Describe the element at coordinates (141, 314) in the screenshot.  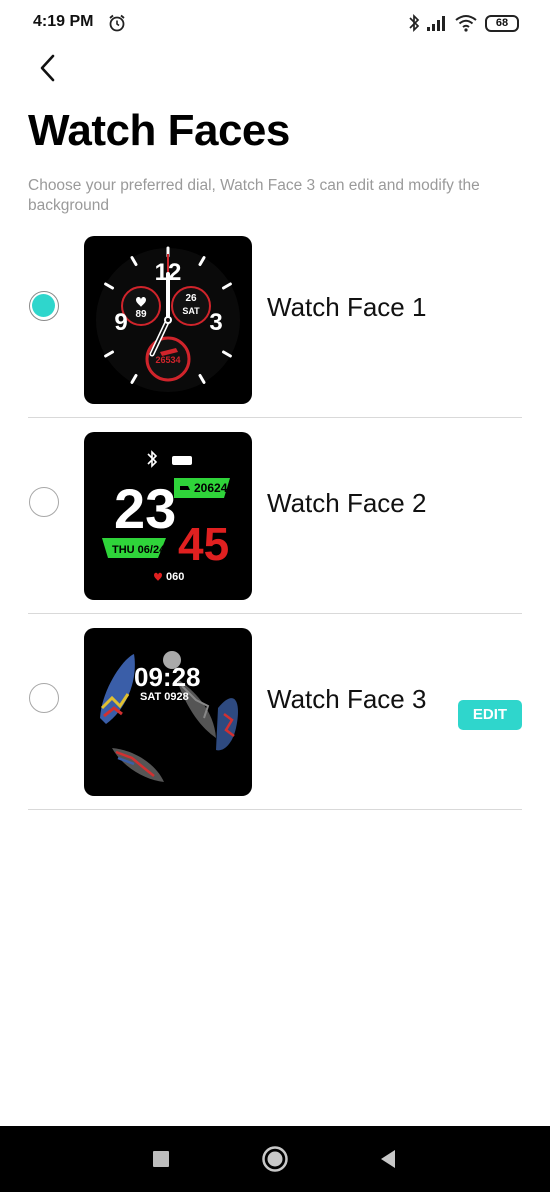
I see `dial-left-sub-value: 89` at that location.